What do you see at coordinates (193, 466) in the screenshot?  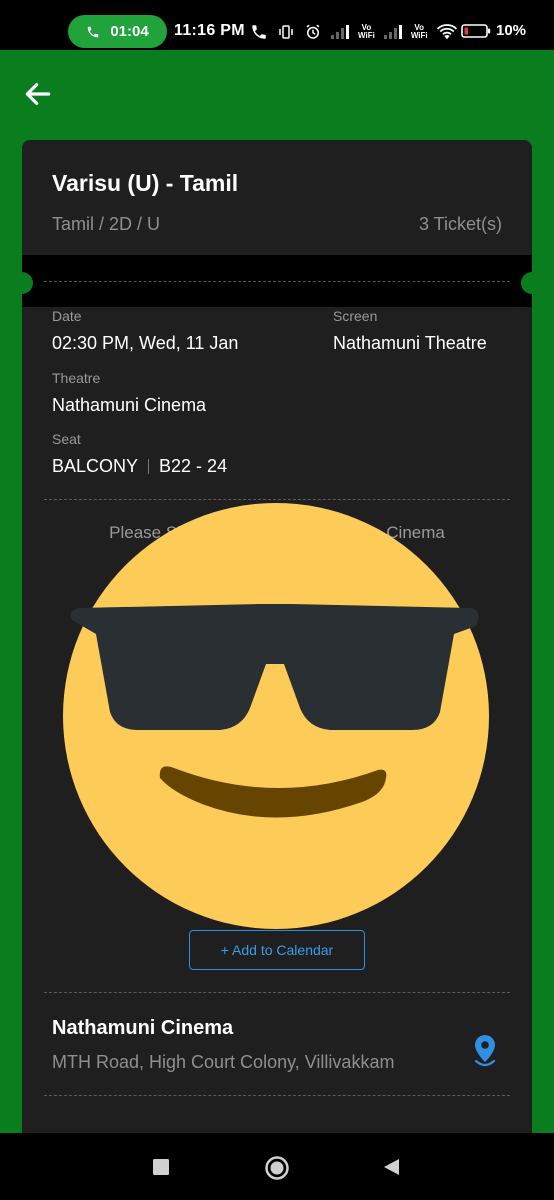 I see `seat-numbers: B22 - 24` at bounding box center [193, 466].